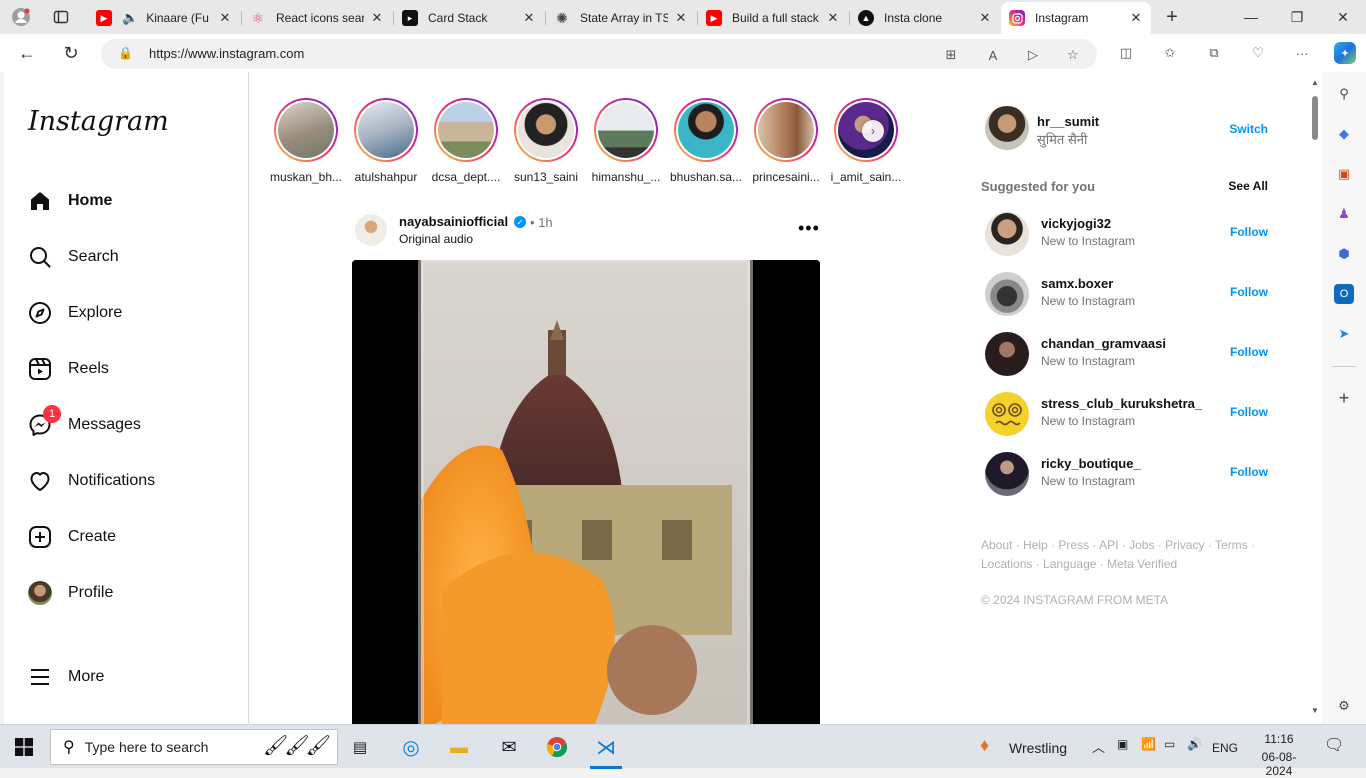 The height and width of the screenshot is (778, 1366). What do you see at coordinates (1302, 53) in the screenshot?
I see `settings-more-icon: ···` at bounding box center [1302, 53].